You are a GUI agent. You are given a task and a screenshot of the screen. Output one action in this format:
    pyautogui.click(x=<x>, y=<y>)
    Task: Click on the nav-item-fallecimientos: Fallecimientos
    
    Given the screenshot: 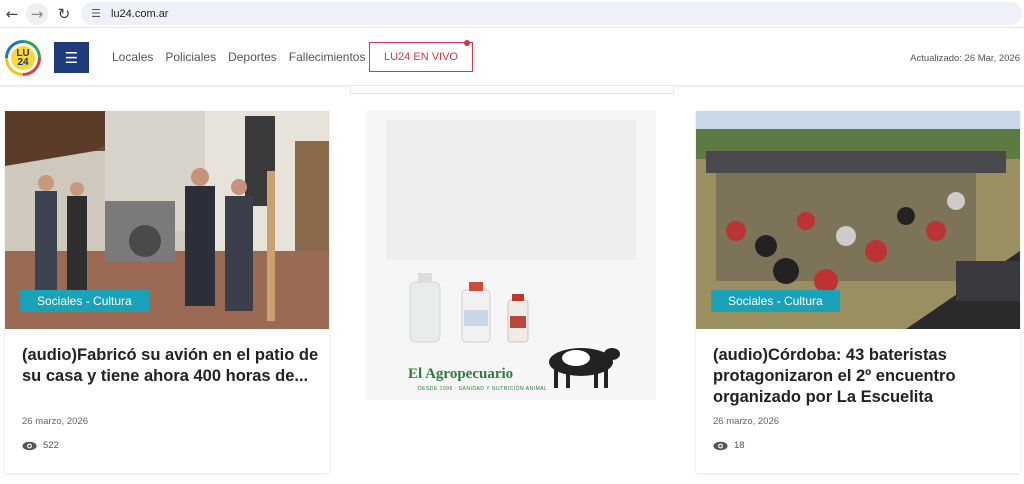 What is the action you would take?
    pyautogui.click(x=327, y=57)
    